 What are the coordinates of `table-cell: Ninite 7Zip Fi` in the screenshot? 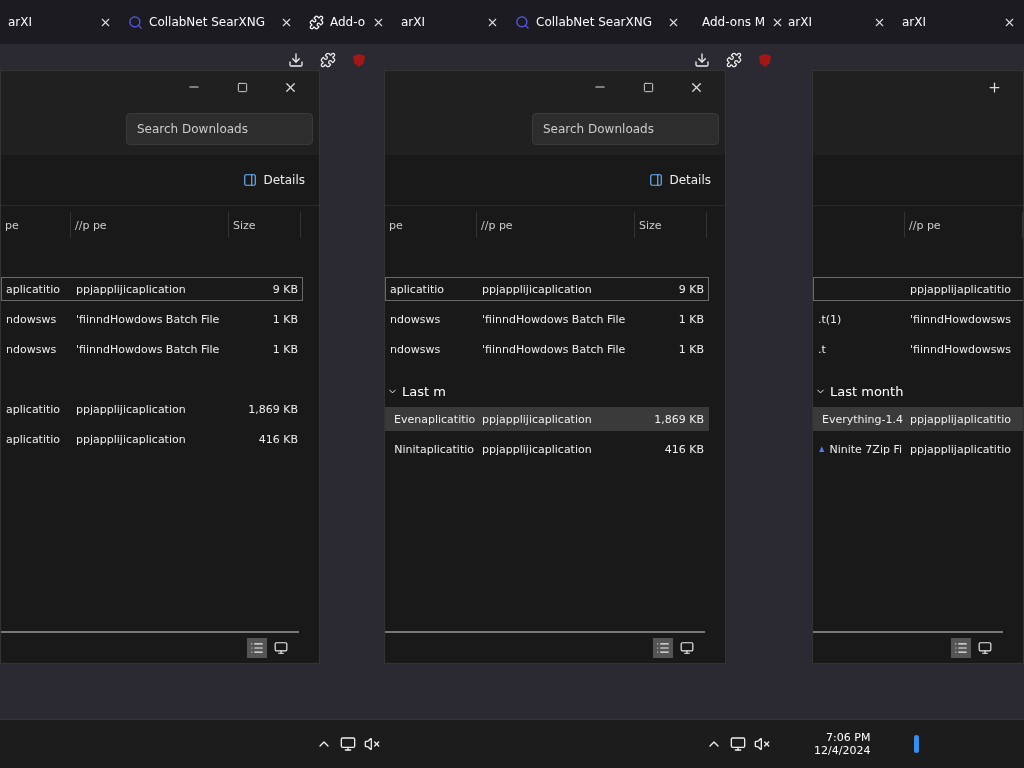 It's located at (860, 449).